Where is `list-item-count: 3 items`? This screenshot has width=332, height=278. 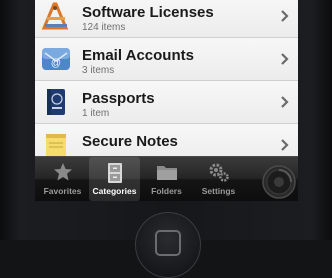
list-item-count: 3 items is located at coordinates (98, 70).